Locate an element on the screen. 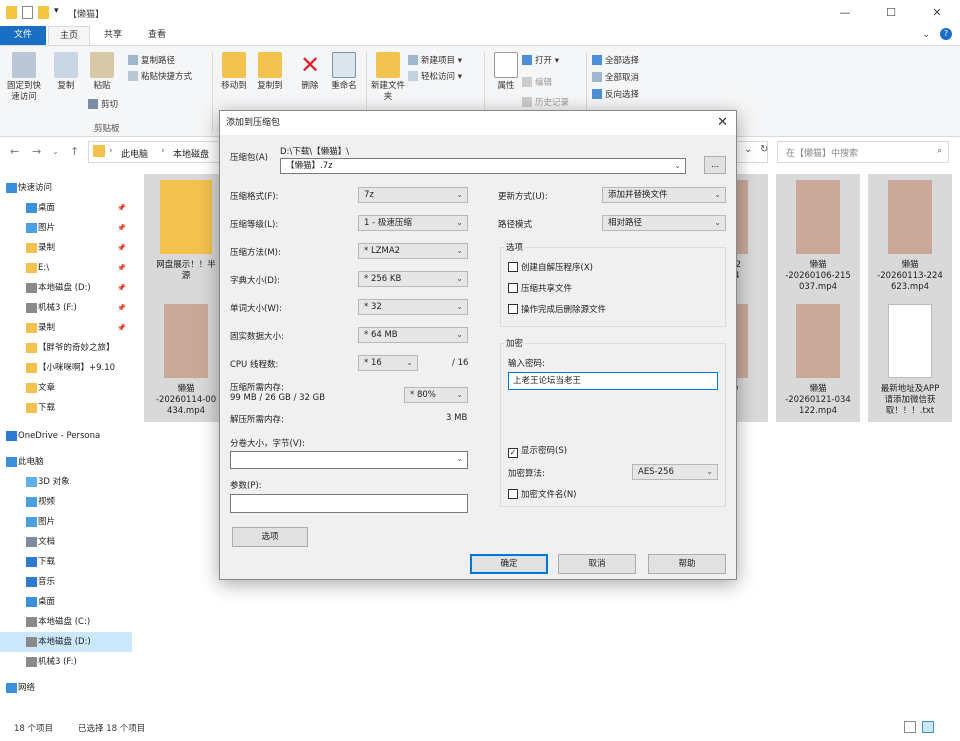 This screenshot has width=960, height=741. enc-method-select: AES-256 ⌄ is located at coordinates (675, 472).